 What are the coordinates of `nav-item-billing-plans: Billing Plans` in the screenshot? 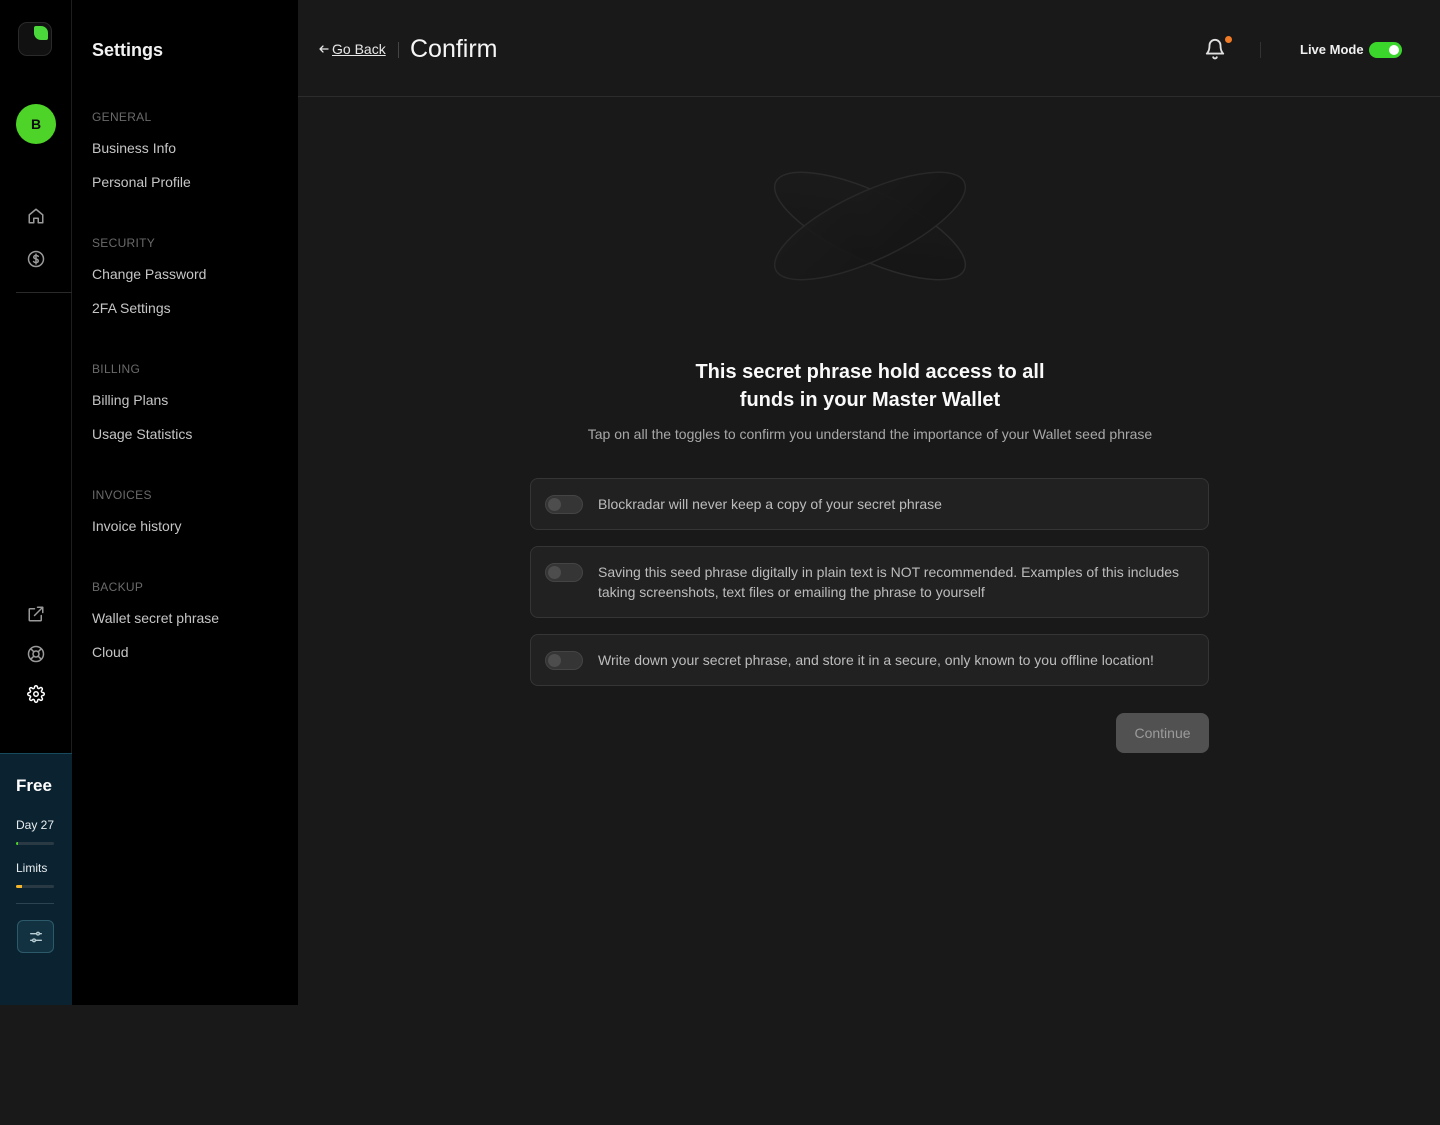 It's located at (130, 400).